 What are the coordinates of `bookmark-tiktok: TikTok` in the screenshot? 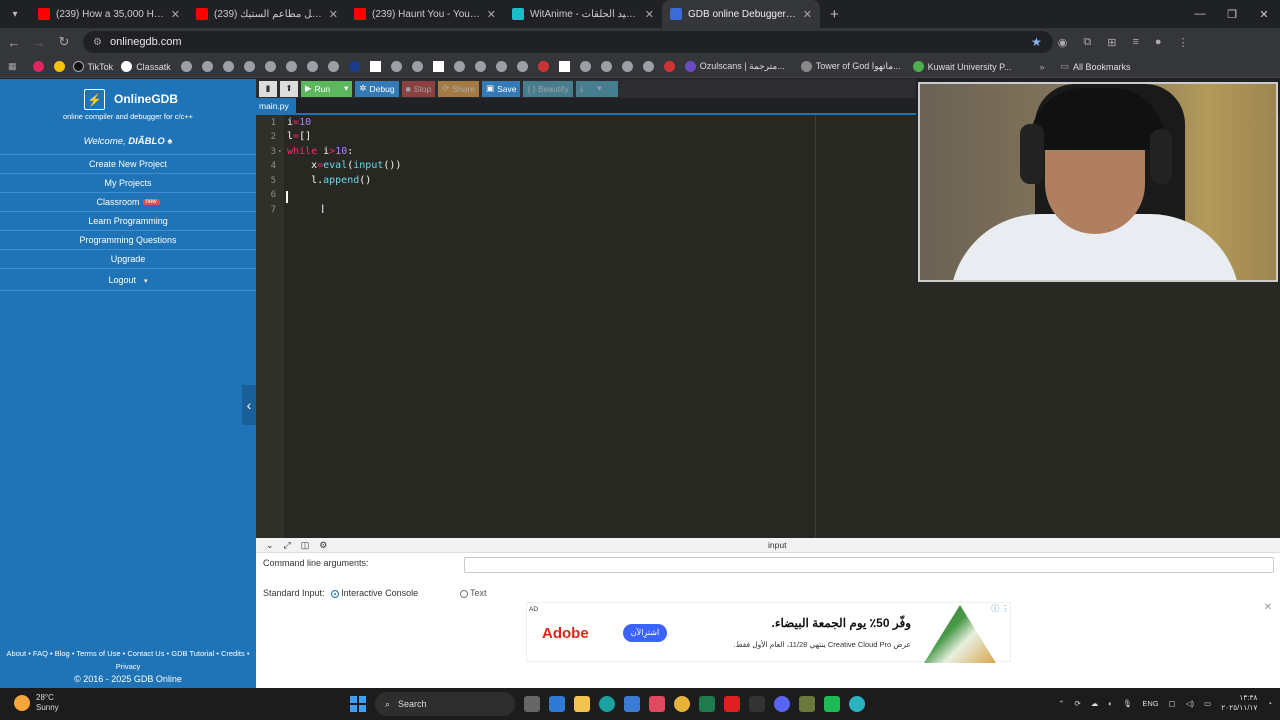 It's located at (92, 66).